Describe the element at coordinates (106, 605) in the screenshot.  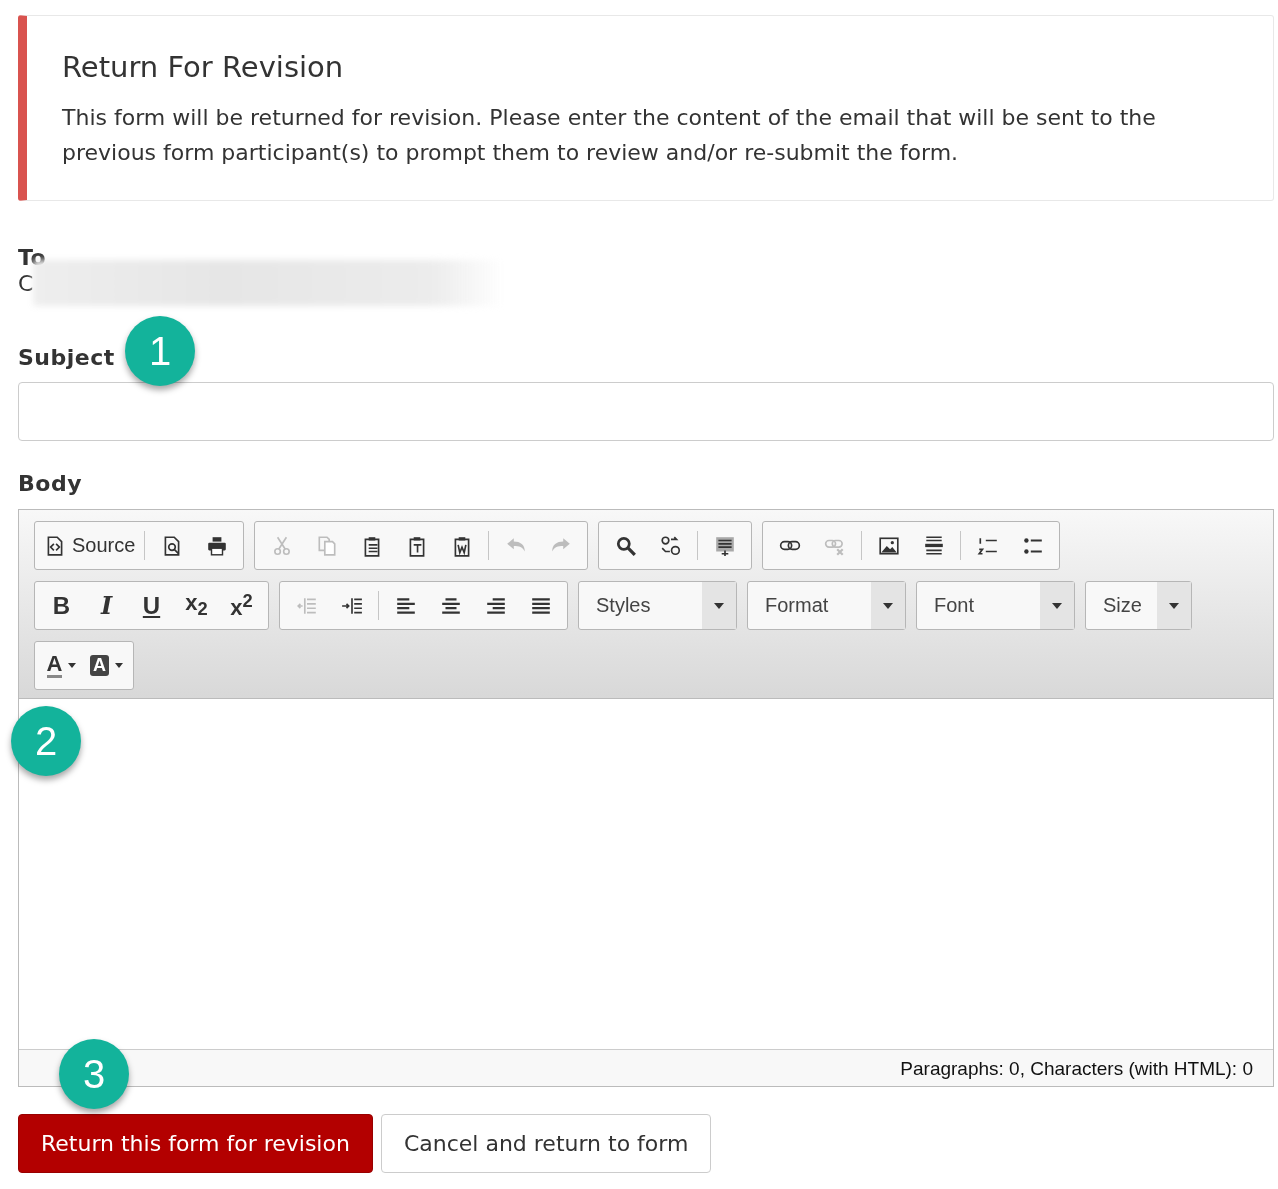
I see `italic-button: I` at that location.